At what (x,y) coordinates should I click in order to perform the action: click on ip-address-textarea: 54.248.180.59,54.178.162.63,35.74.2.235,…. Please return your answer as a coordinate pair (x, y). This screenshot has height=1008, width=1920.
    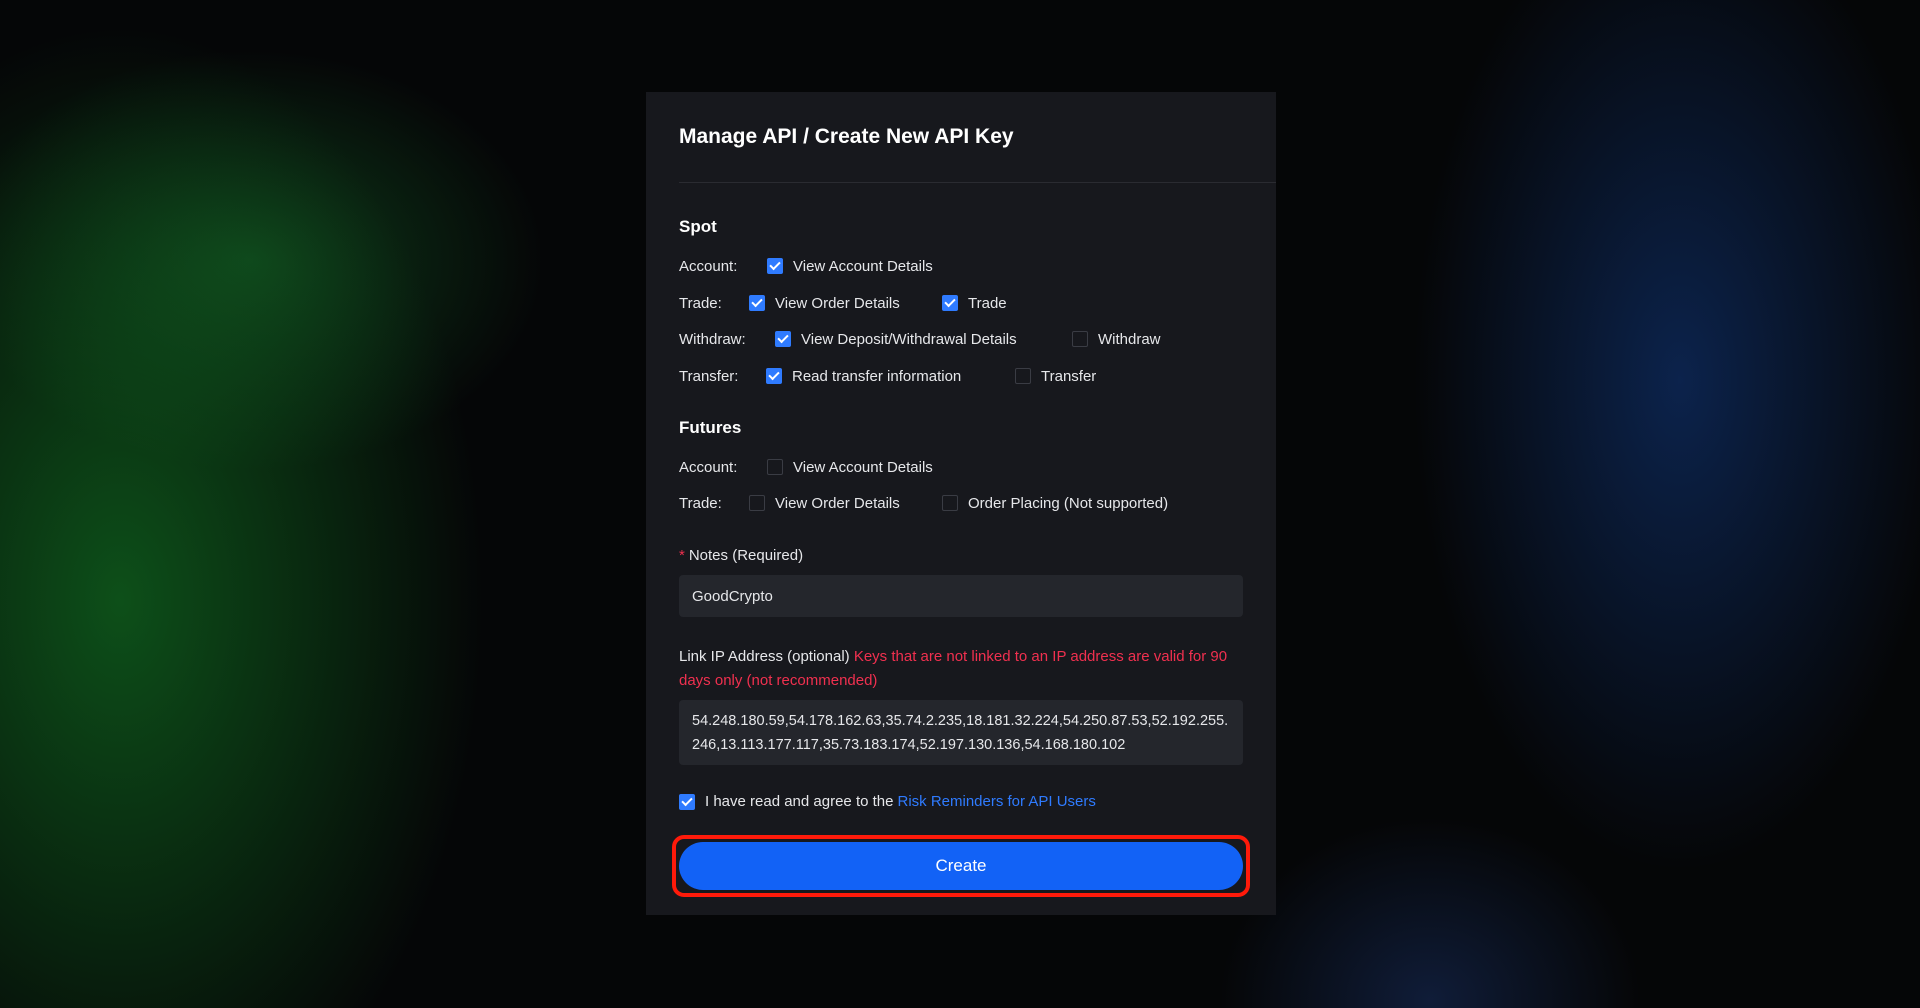
    Looking at the image, I should click on (961, 732).